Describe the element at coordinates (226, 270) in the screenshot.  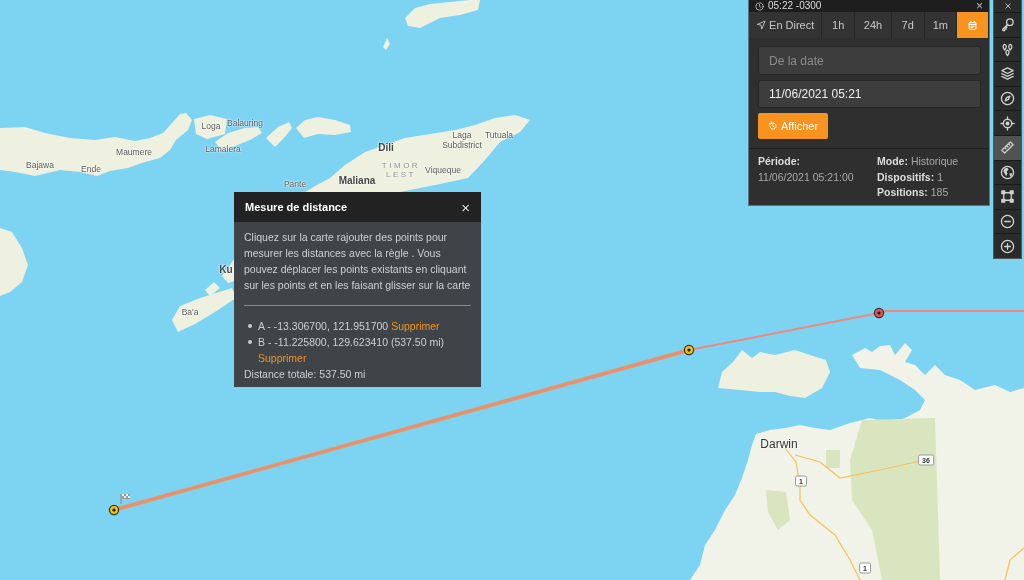
I see `place-label: Ku` at that location.